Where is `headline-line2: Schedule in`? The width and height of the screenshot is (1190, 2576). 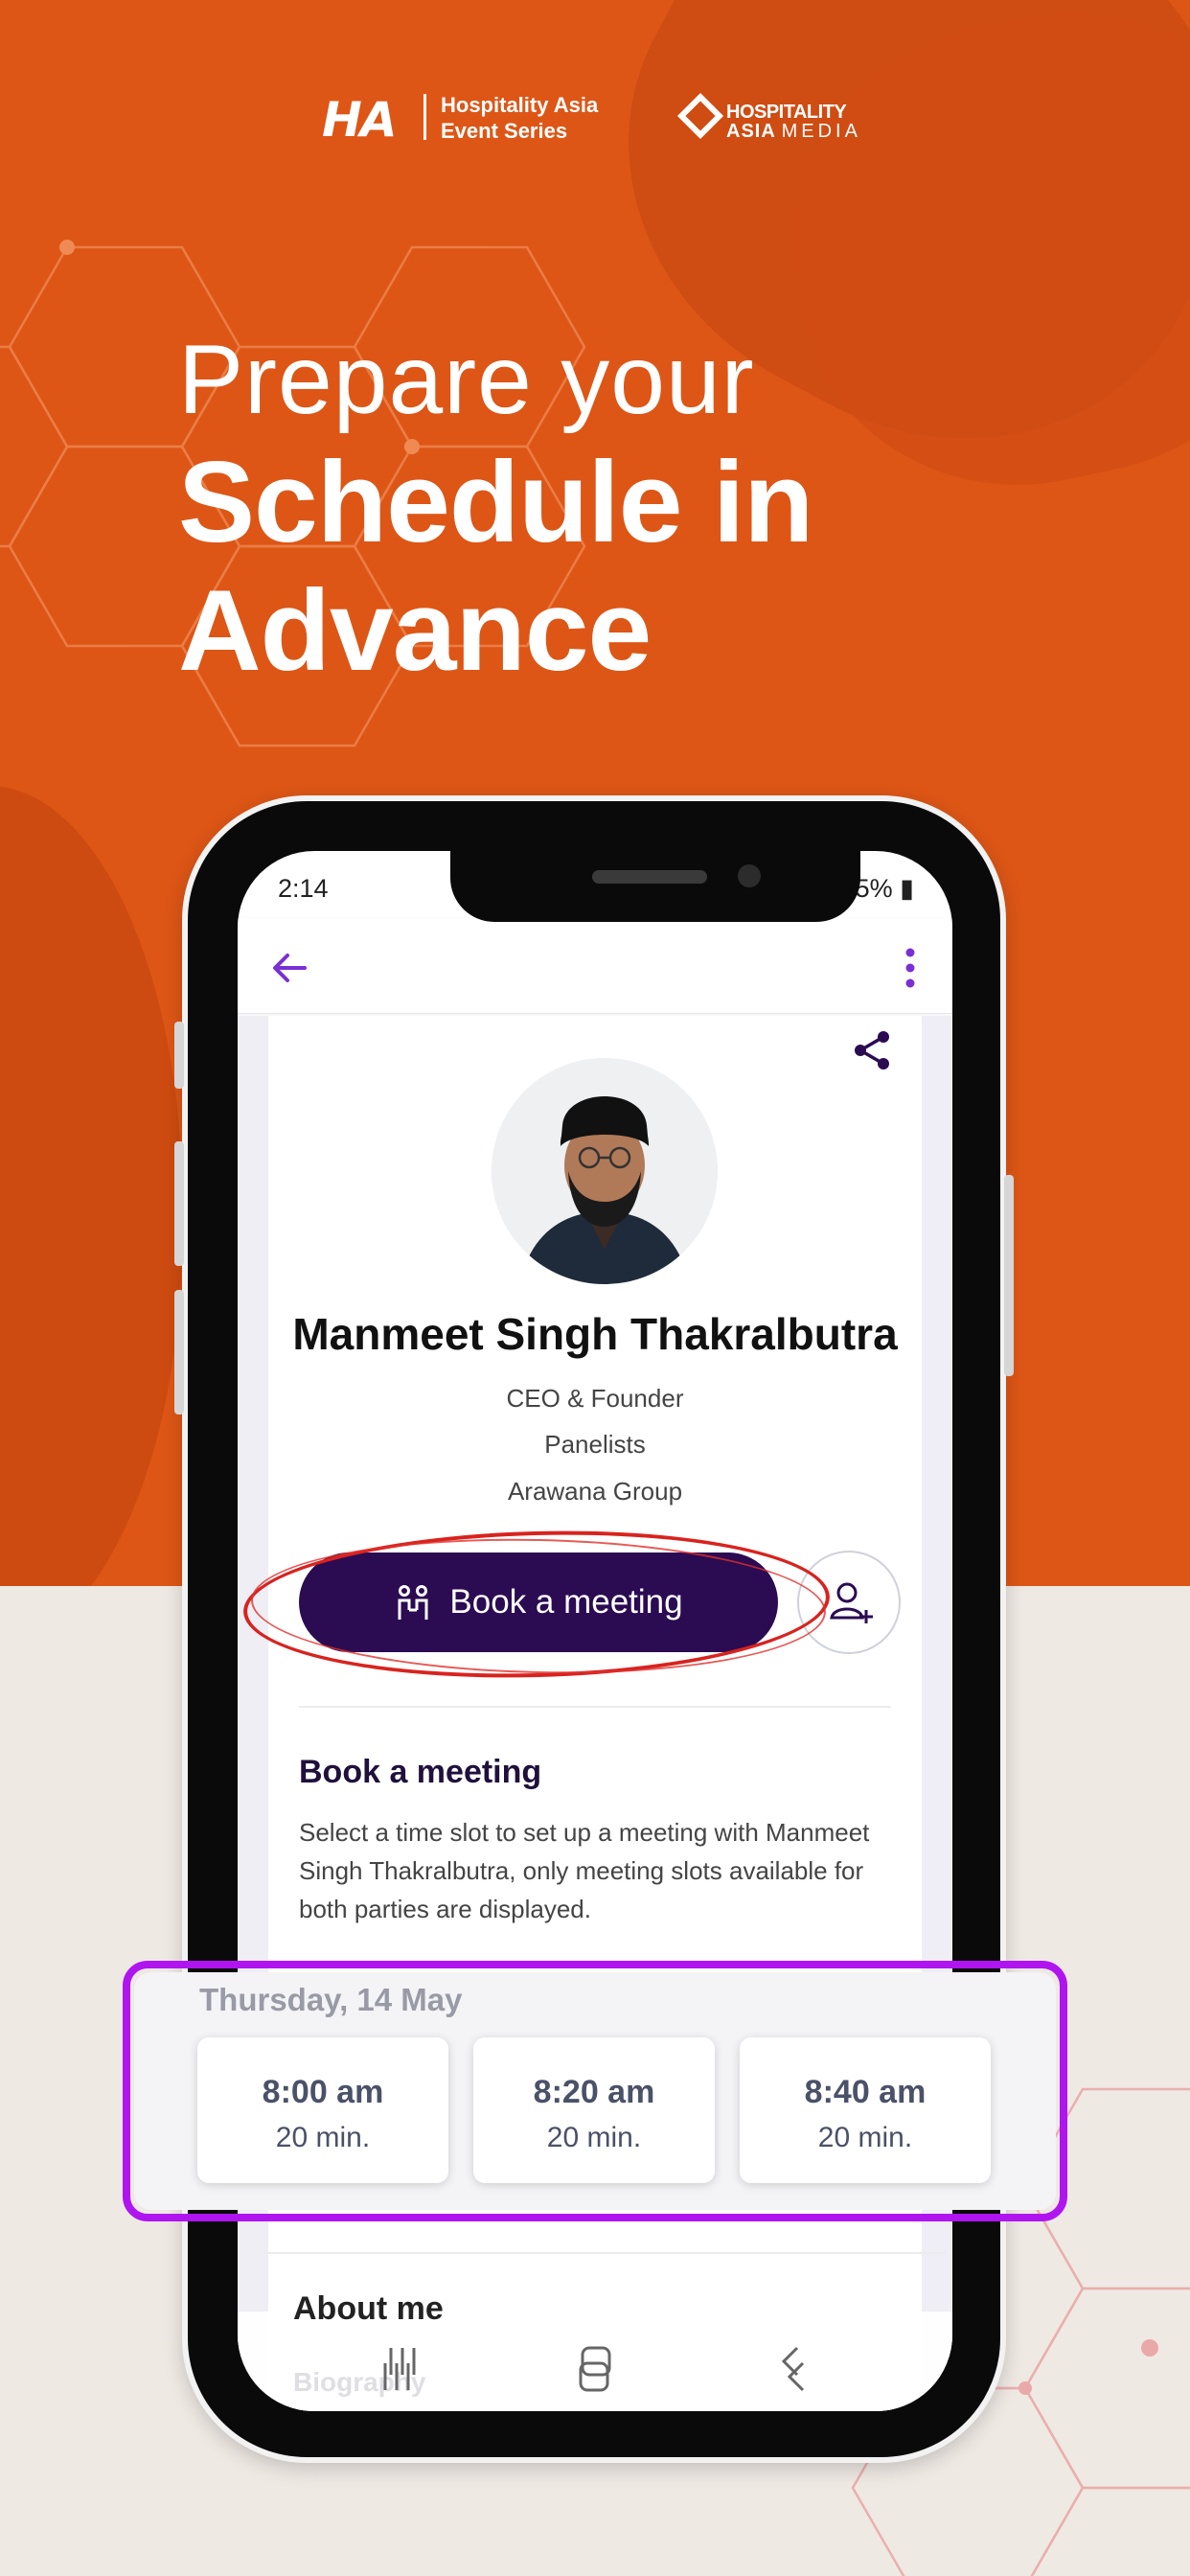
headline-line2: Schedule in is located at coordinates (496, 502).